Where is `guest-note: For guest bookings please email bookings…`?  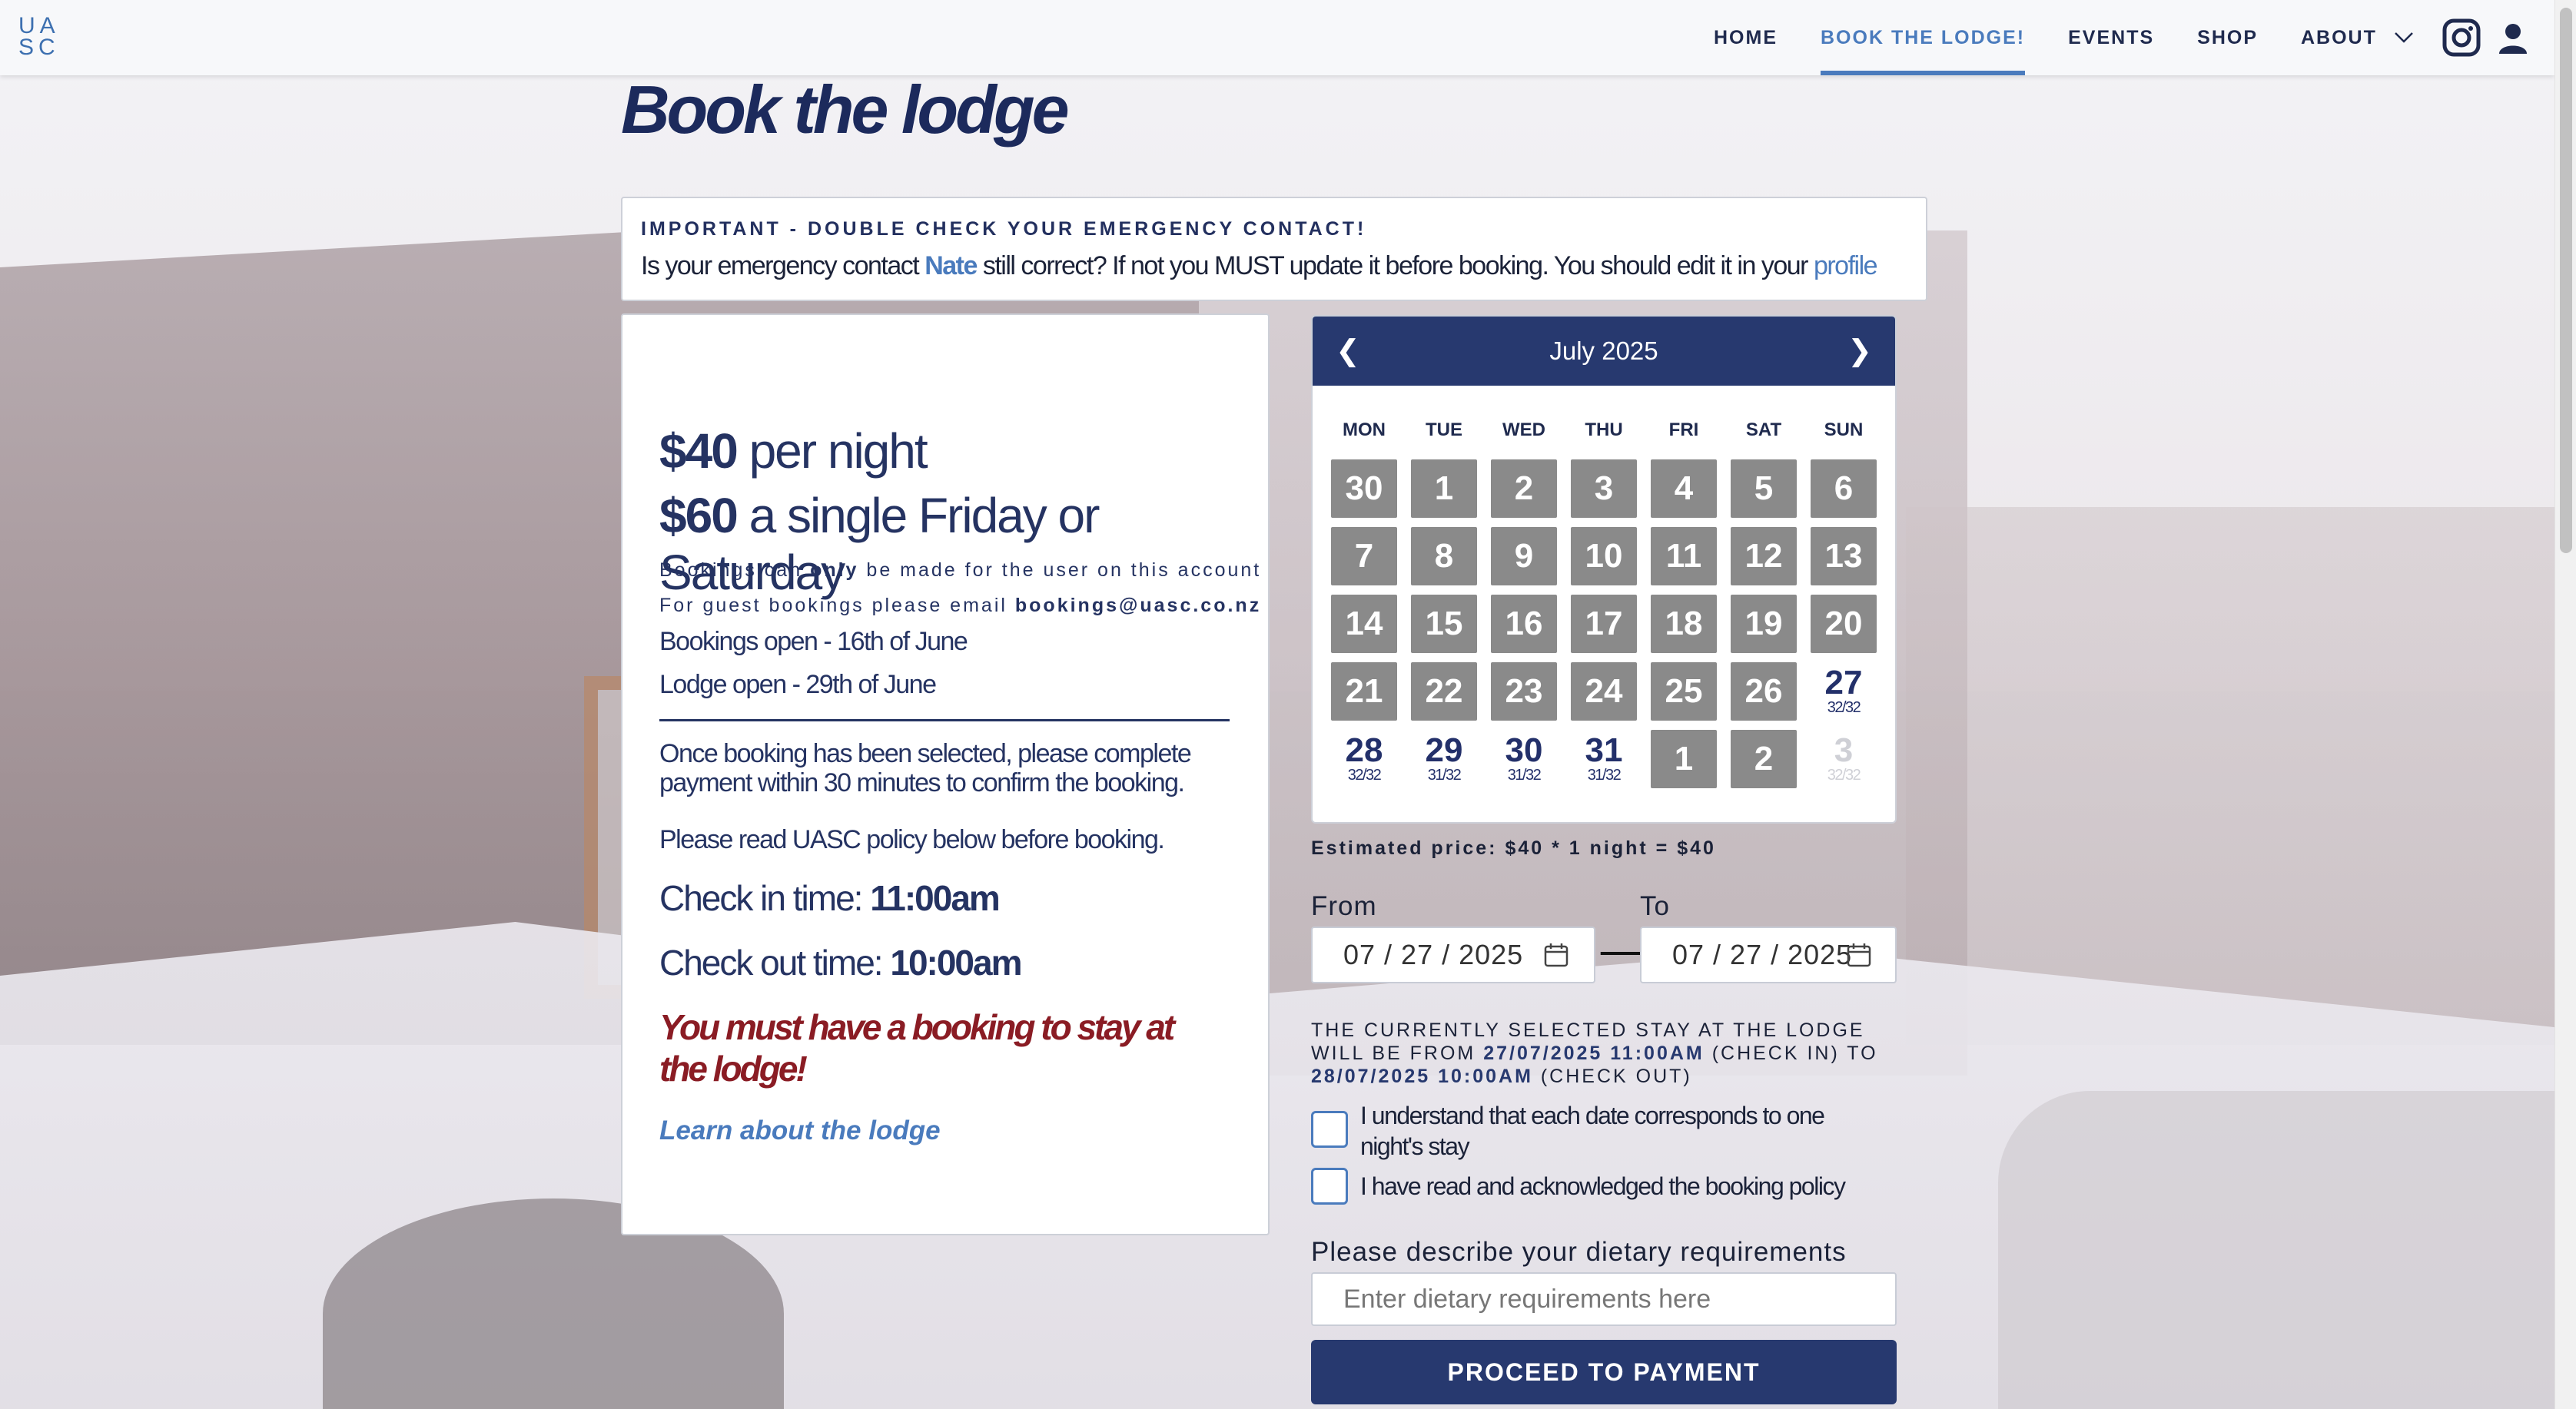
guest-note: For guest bookings please email bookings… is located at coordinates (960, 606).